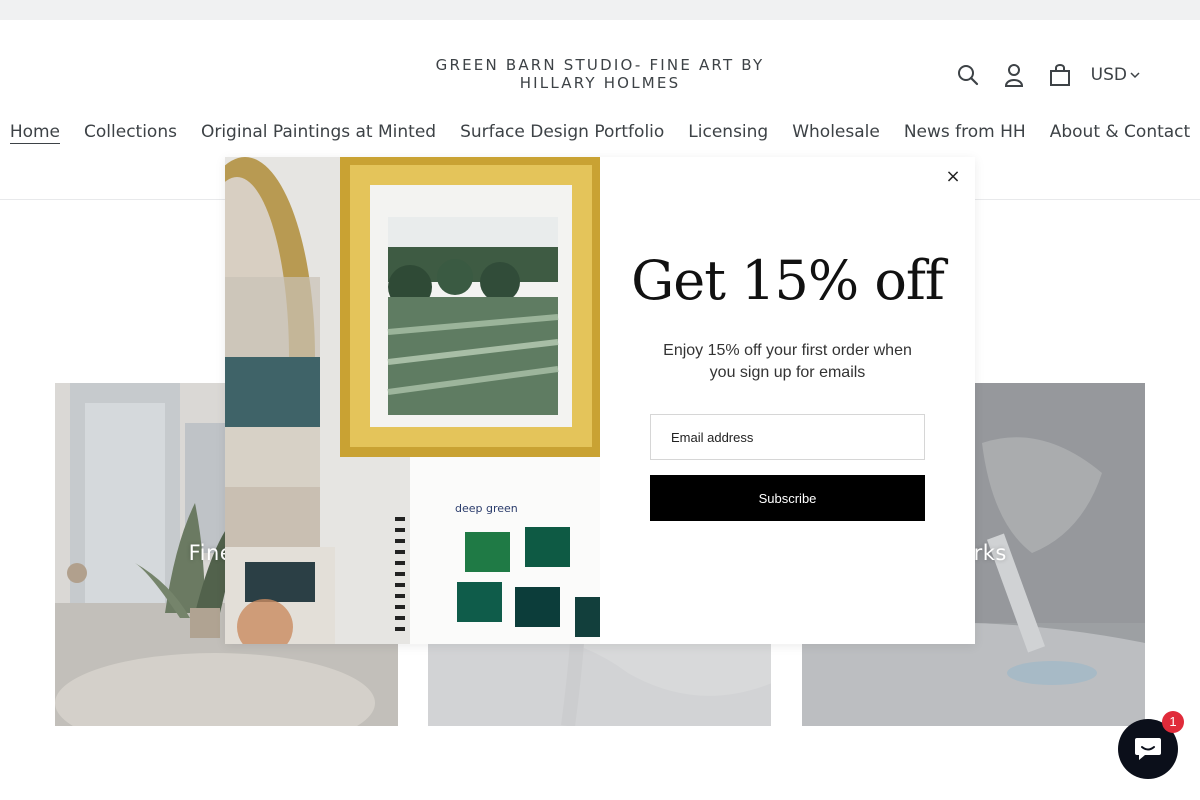 The width and height of the screenshot is (1200, 800). I want to click on nav-item-news: News from HH, so click(965, 133).